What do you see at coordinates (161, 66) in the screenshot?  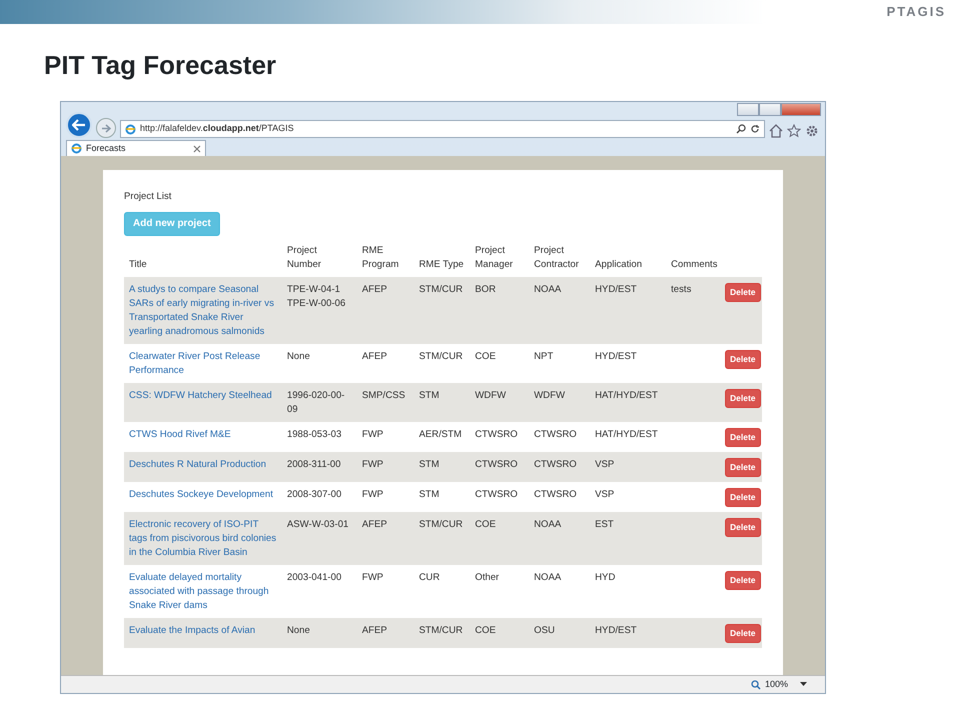 I see `slide-title: PIT Tag Forecaster` at bounding box center [161, 66].